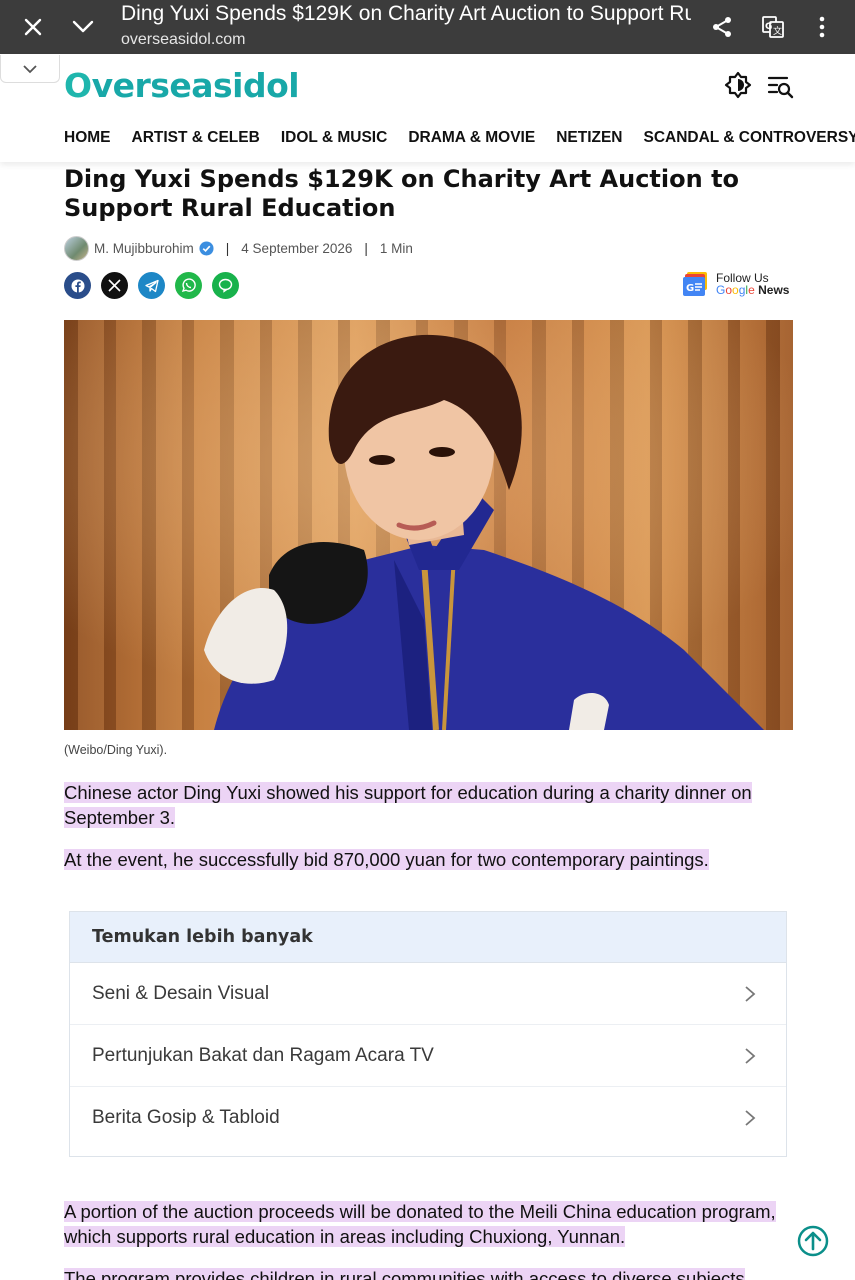  Describe the element at coordinates (722, 27) in the screenshot. I see `share-icon` at that location.